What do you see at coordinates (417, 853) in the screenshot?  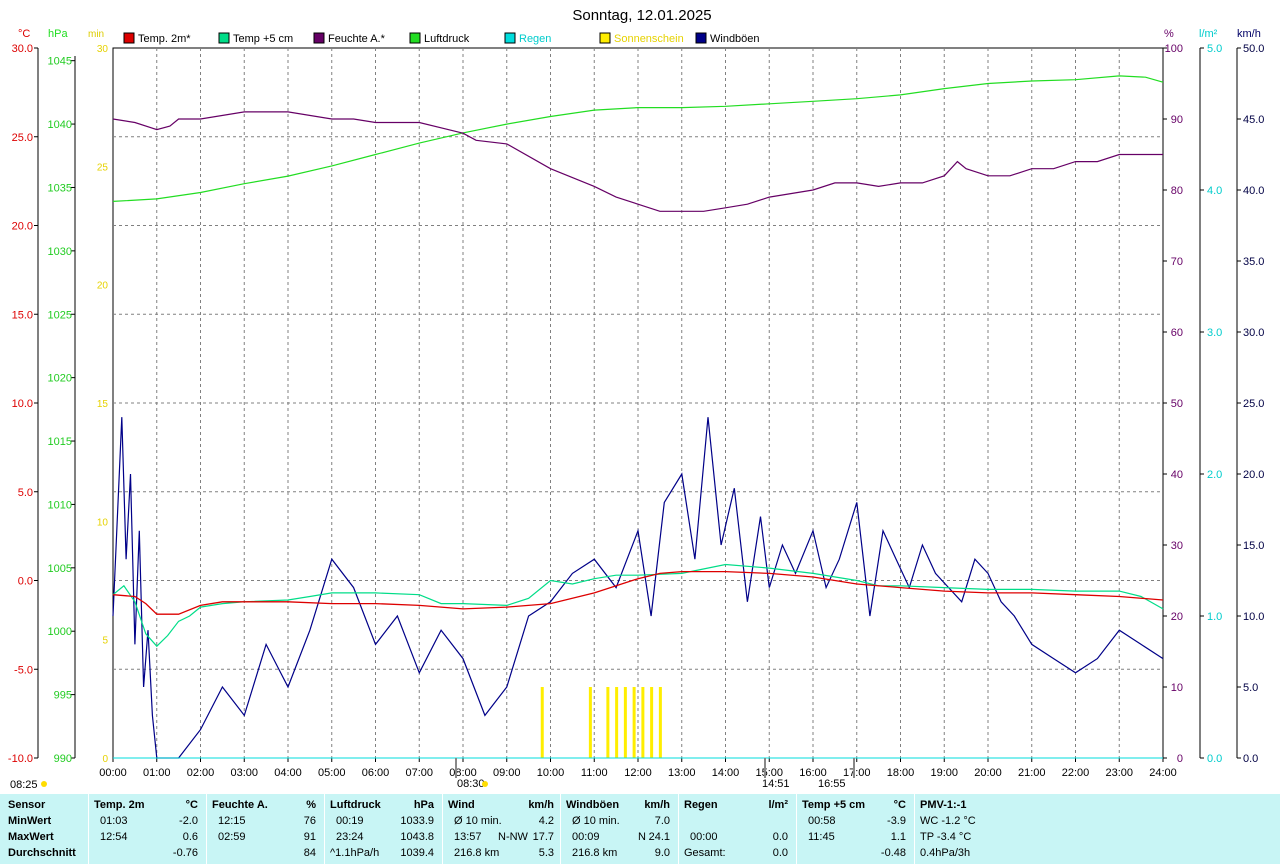 I see `pressure-avg-value: 1039.4` at bounding box center [417, 853].